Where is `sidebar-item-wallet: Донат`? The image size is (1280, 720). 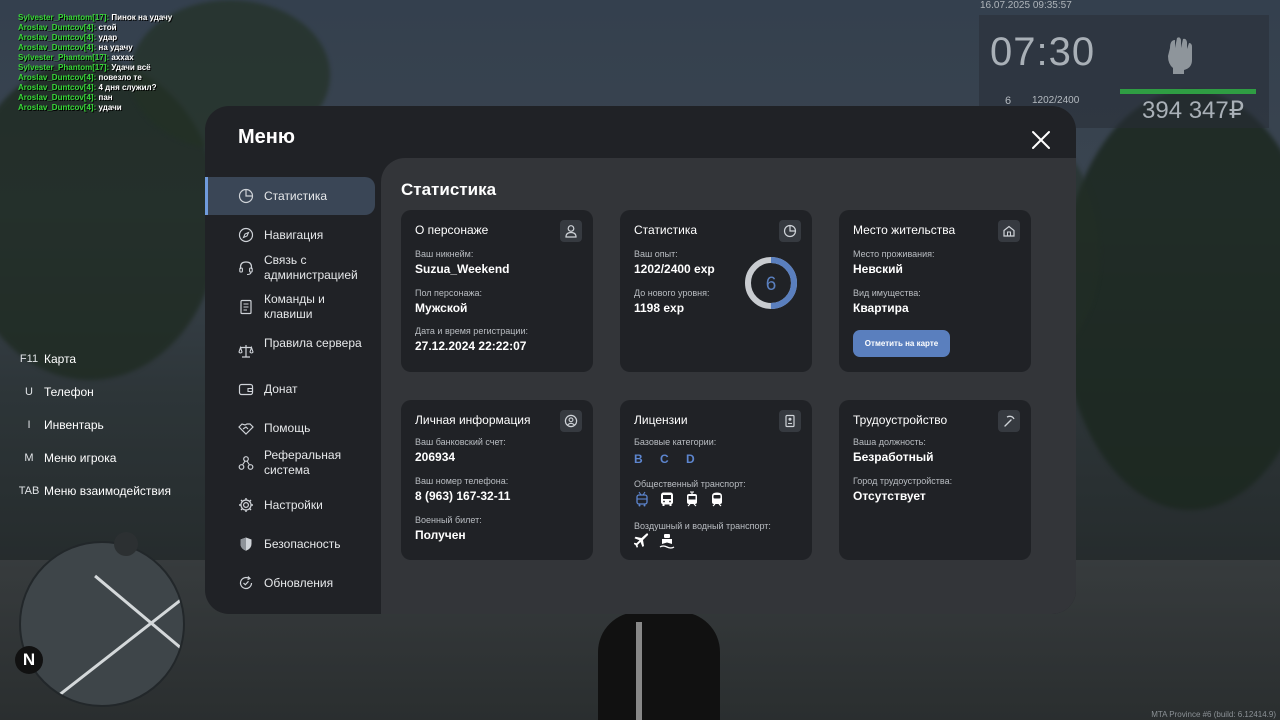
sidebar-item-wallet: Донат is located at coordinates (290, 389).